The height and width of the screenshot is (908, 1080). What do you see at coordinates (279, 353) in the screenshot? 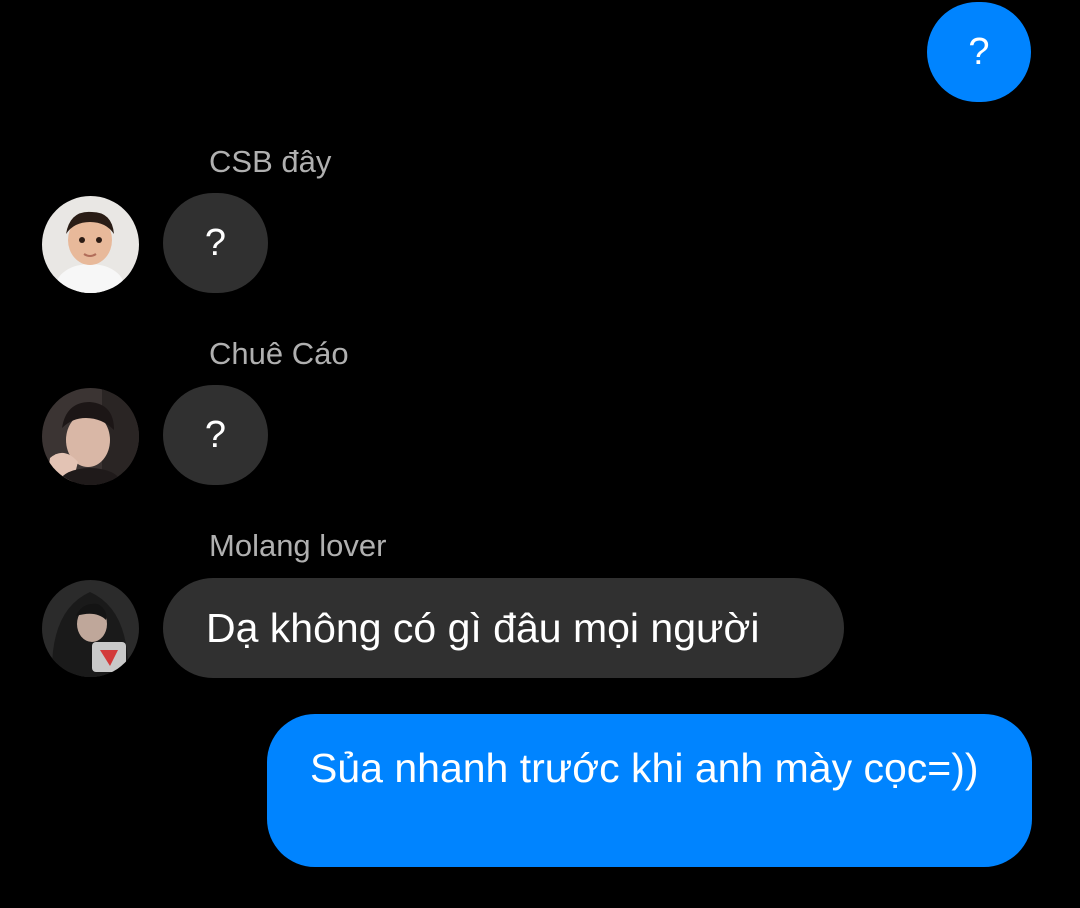
I see `sender-name: Chuê Cáo` at bounding box center [279, 353].